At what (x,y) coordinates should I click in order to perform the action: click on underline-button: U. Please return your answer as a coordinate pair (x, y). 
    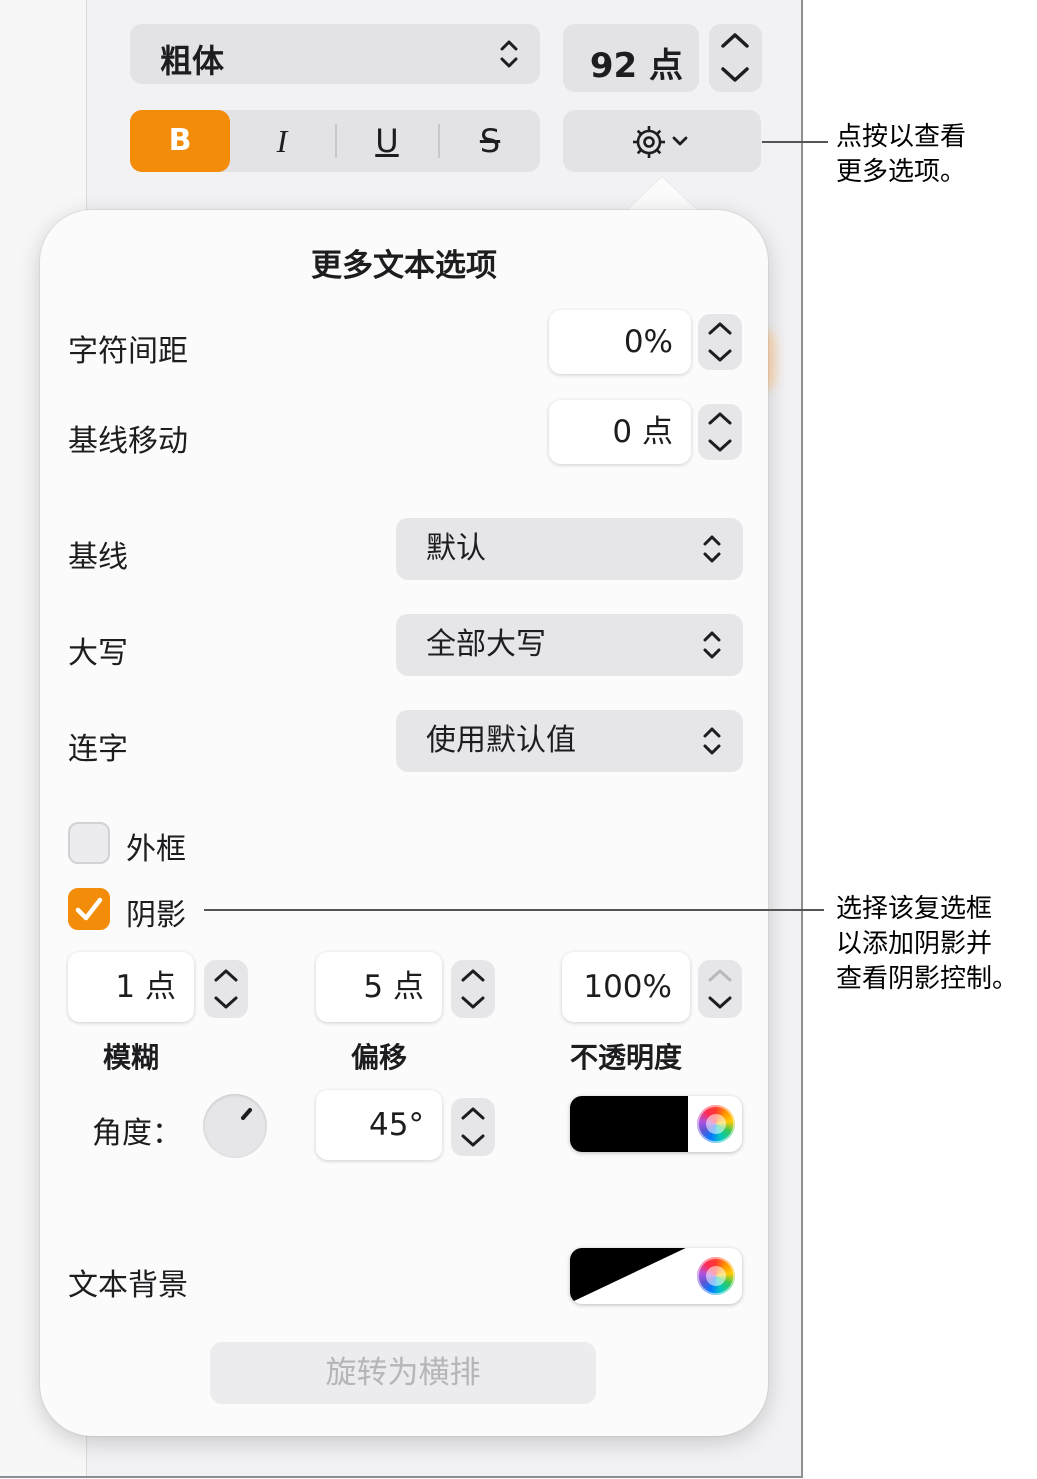
    Looking at the image, I should click on (387, 141).